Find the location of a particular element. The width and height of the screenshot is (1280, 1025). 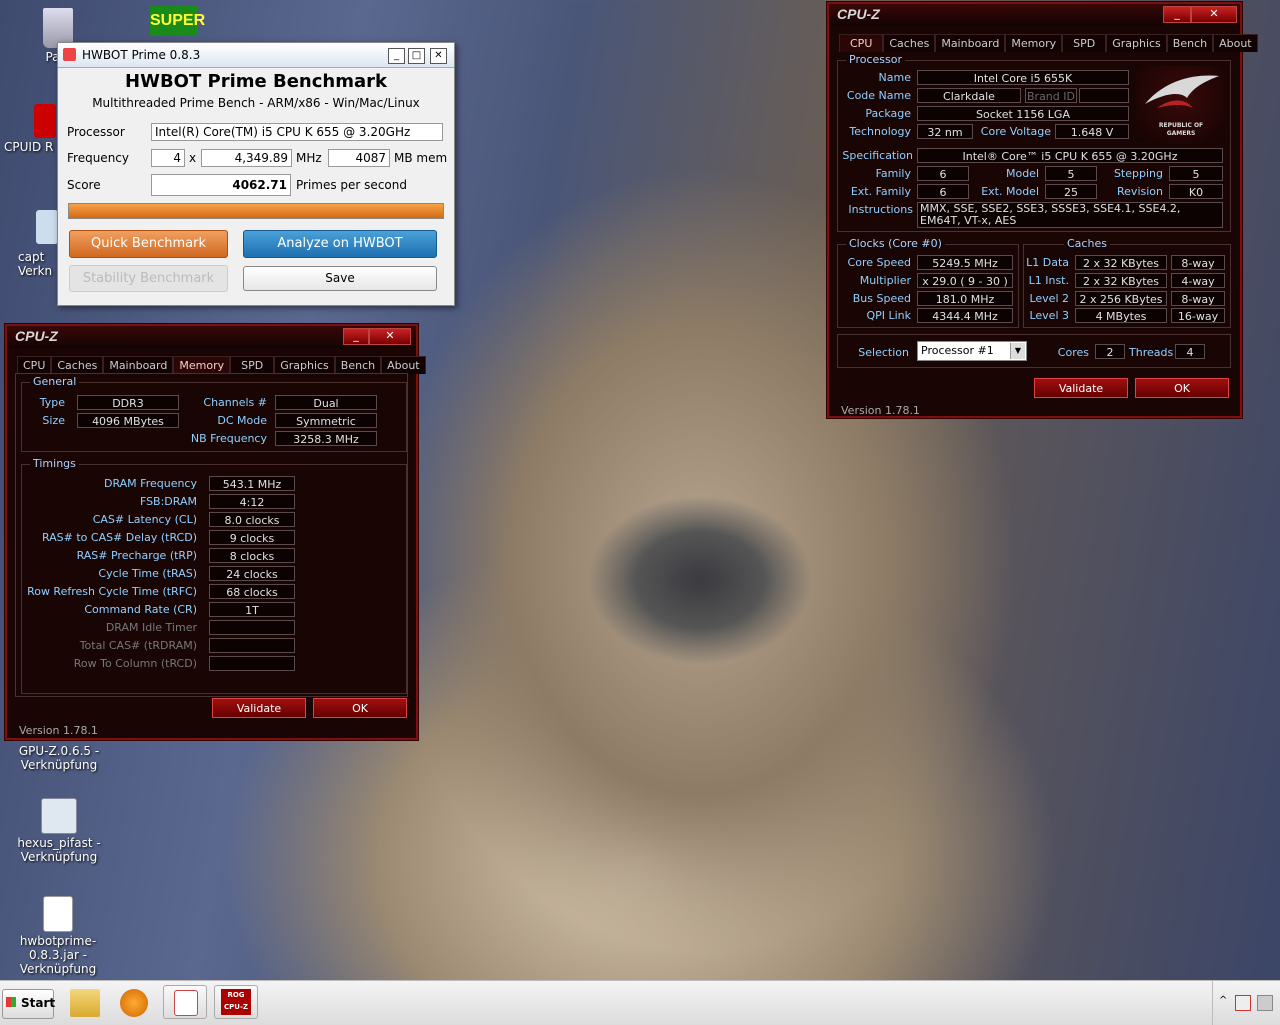

level-2-way: 8-way is located at coordinates (1198, 298).